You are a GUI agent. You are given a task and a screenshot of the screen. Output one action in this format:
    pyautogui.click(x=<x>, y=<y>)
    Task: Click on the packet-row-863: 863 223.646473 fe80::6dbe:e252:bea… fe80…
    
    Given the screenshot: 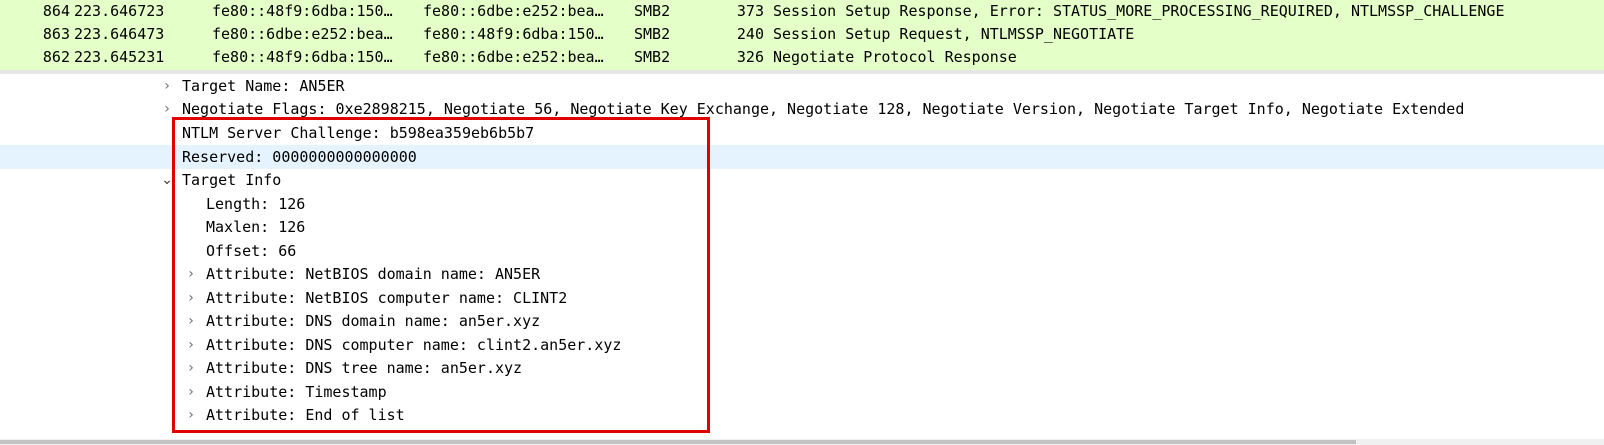 What is the action you would take?
    pyautogui.click(x=802, y=34)
    